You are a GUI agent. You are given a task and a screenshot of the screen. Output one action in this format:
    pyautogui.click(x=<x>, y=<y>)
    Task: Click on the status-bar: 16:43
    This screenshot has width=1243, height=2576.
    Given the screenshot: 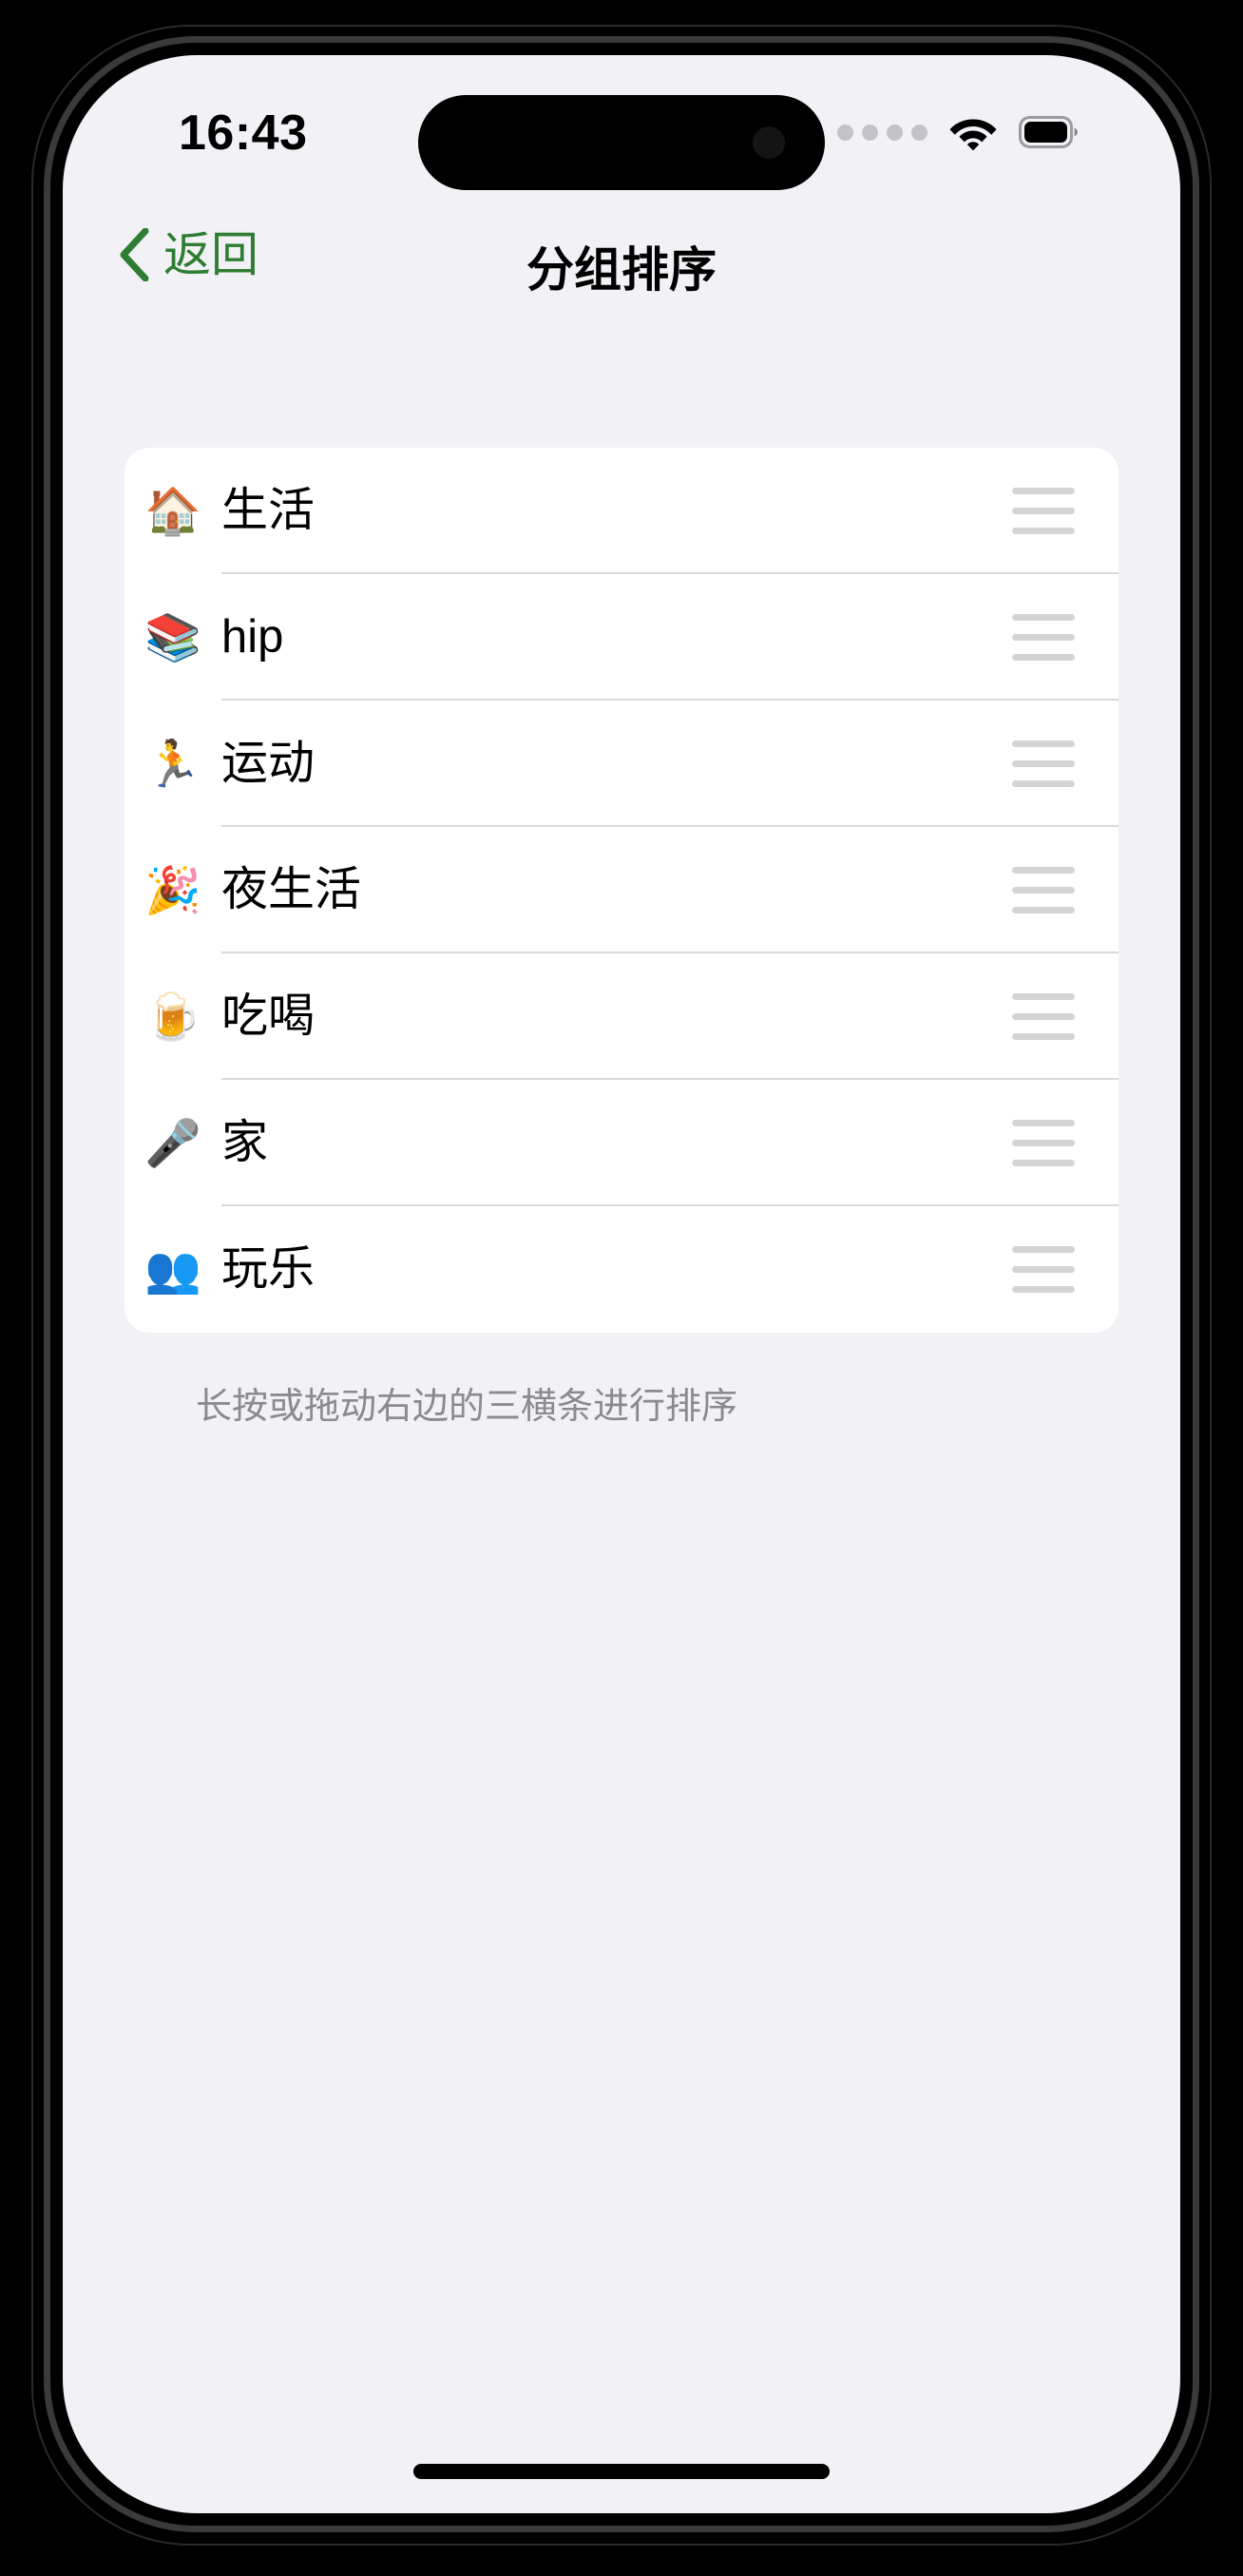 What is the action you would take?
    pyautogui.click(x=621, y=131)
    